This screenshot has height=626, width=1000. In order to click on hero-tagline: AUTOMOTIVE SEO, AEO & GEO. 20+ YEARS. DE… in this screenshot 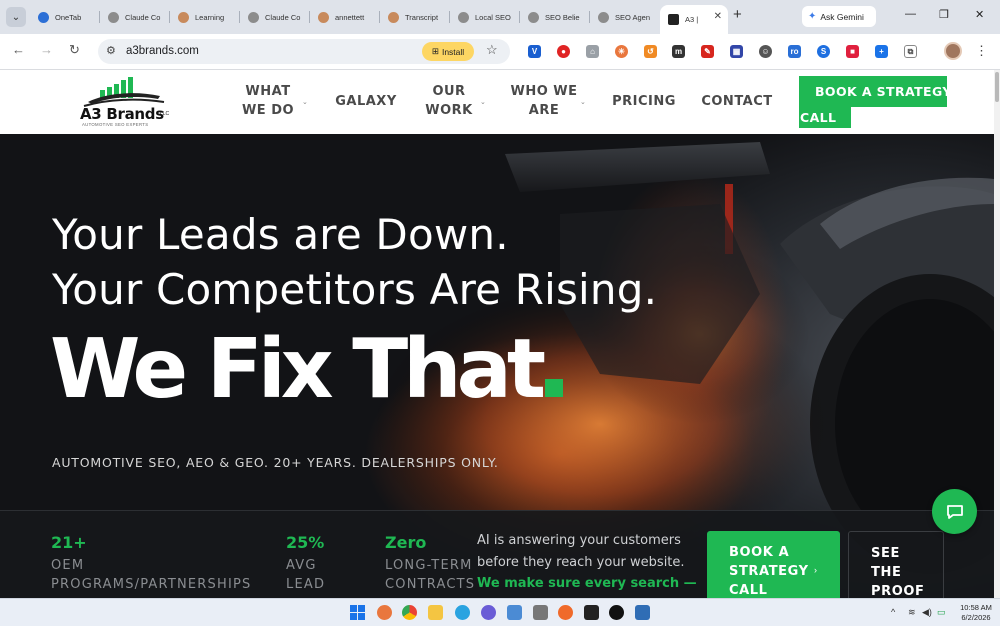, I will do `click(275, 462)`.